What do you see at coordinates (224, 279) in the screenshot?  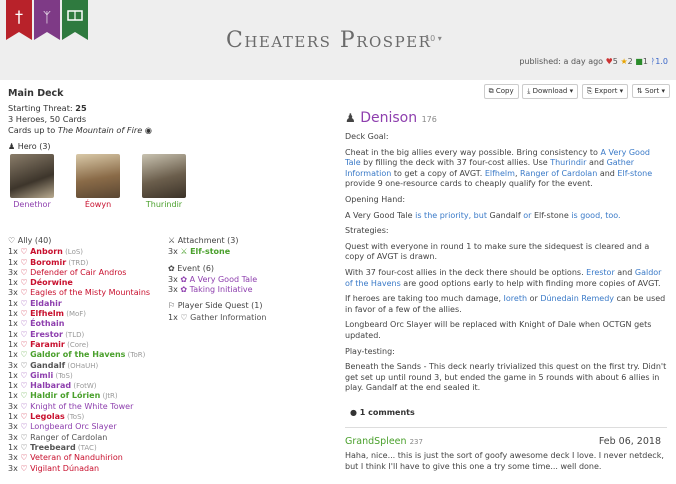 I see `card-name: A Very Good Tale` at bounding box center [224, 279].